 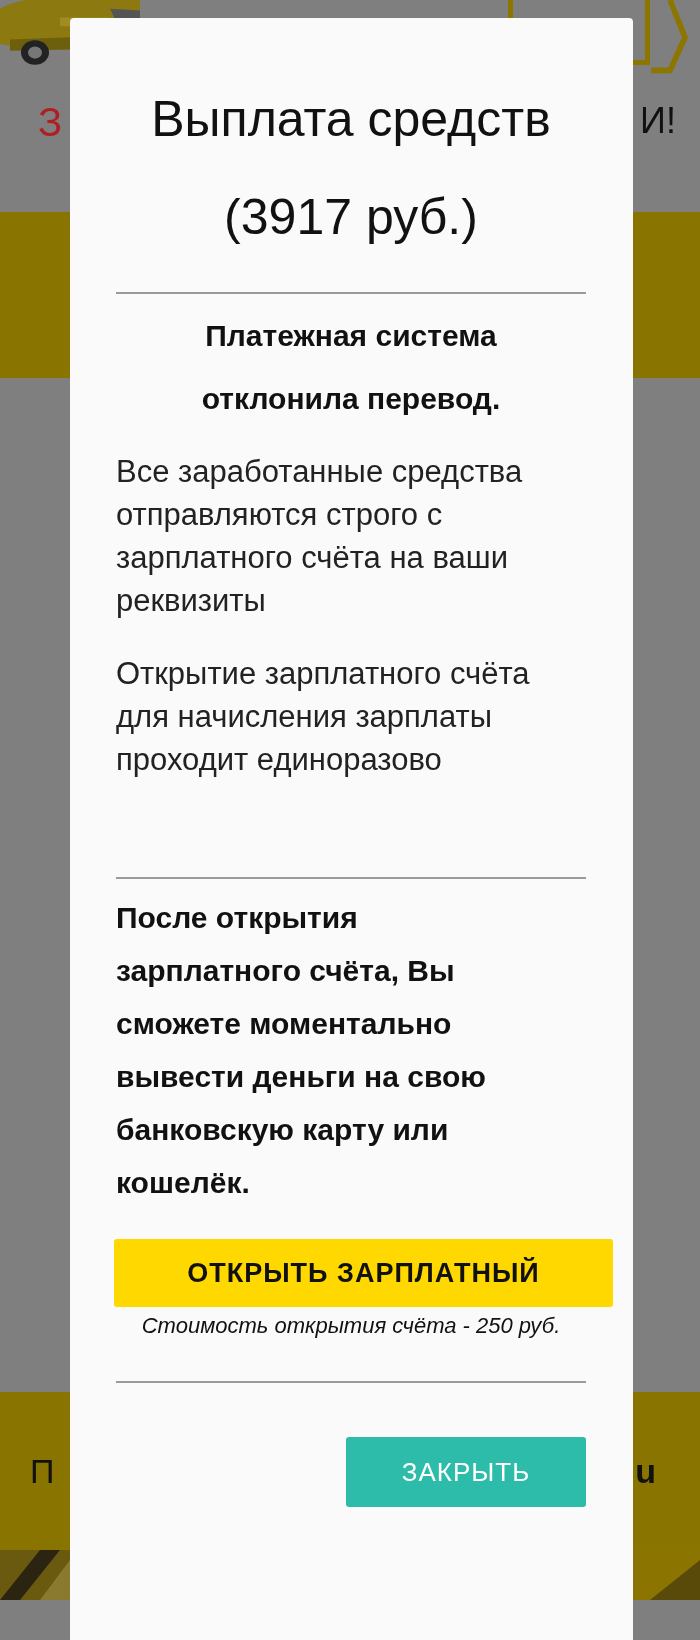 What do you see at coordinates (50, 122) in the screenshot?
I see `heading-text: З` at bounding box center [50, 122].